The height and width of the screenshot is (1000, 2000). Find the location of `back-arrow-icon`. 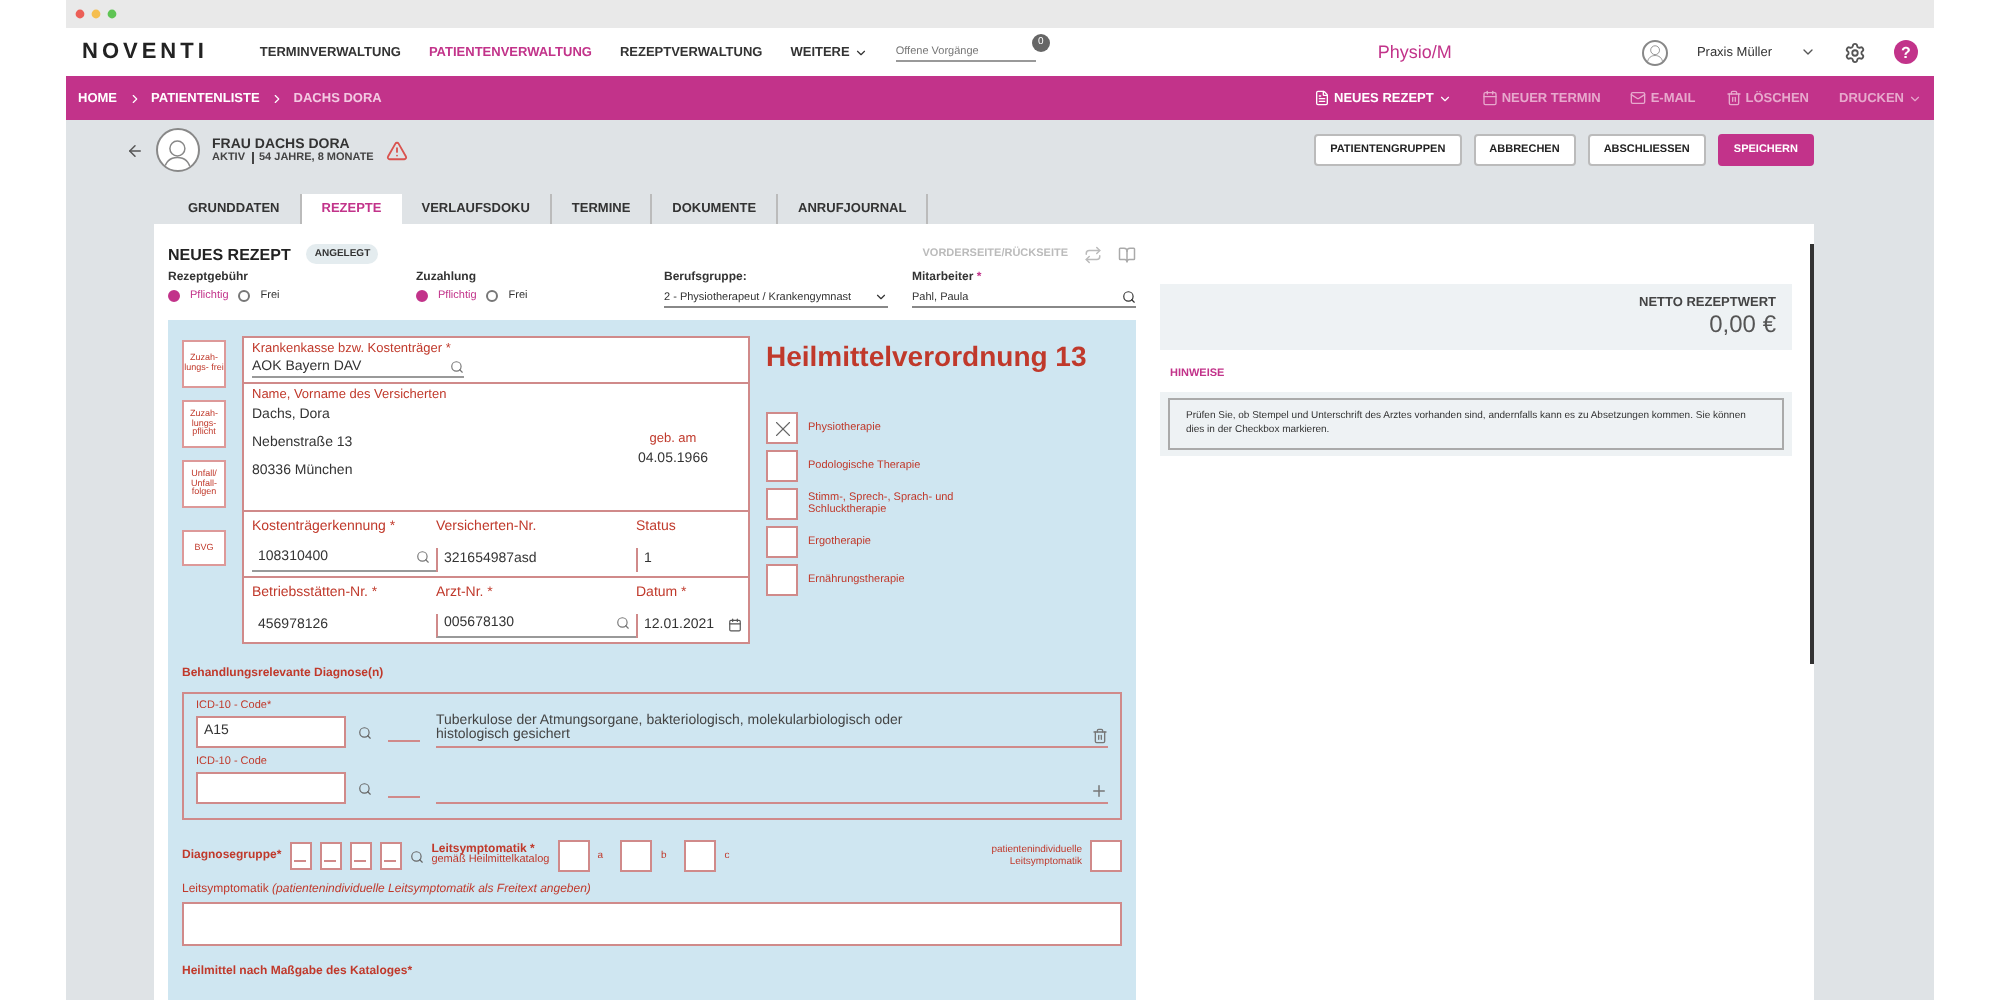

back-arrow-icon is located at coordinates (135, 150).